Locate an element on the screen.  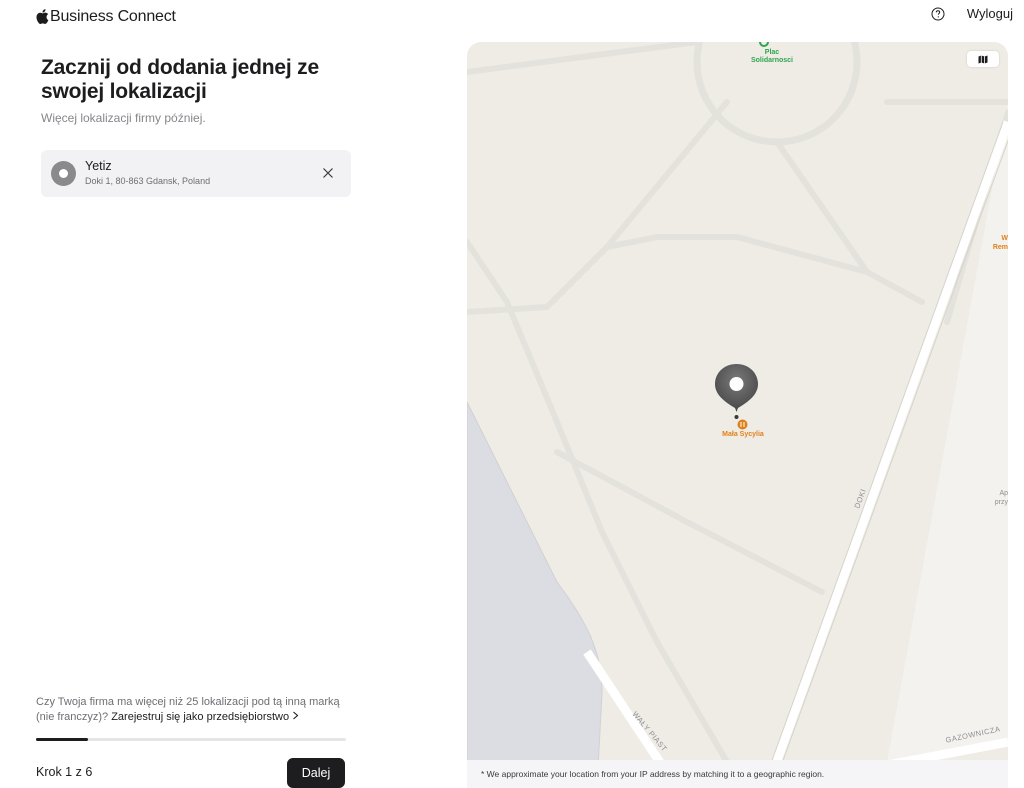
poi-ap: Ap is located at coordinates (1003, 493).